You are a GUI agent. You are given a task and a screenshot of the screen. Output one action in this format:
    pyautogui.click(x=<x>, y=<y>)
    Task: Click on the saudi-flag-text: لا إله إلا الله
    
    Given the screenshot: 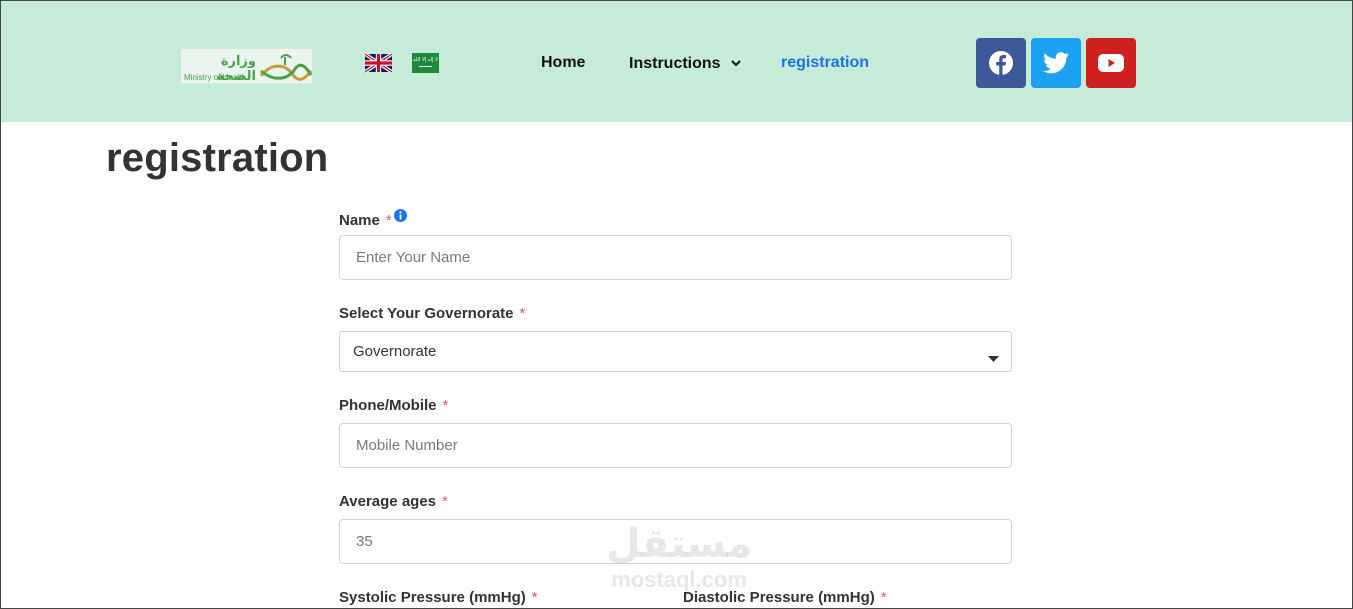 What is the action you would take?
    pyautogui.click(x=425, y=60)
    